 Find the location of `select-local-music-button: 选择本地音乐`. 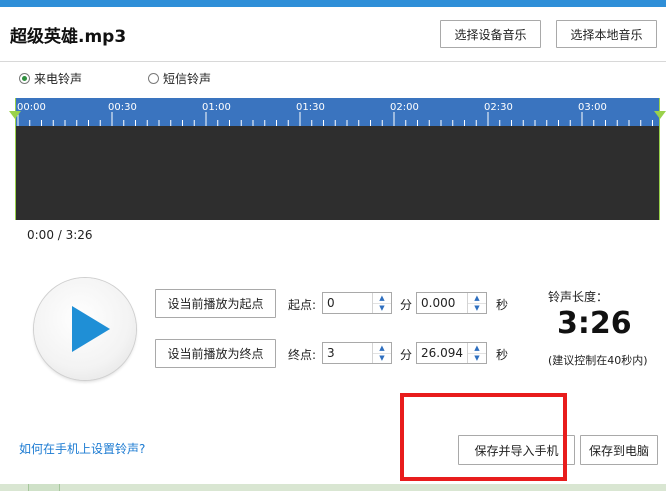

select-local-music-button: 选择本地音乐 is located at coordinates (606, 34).